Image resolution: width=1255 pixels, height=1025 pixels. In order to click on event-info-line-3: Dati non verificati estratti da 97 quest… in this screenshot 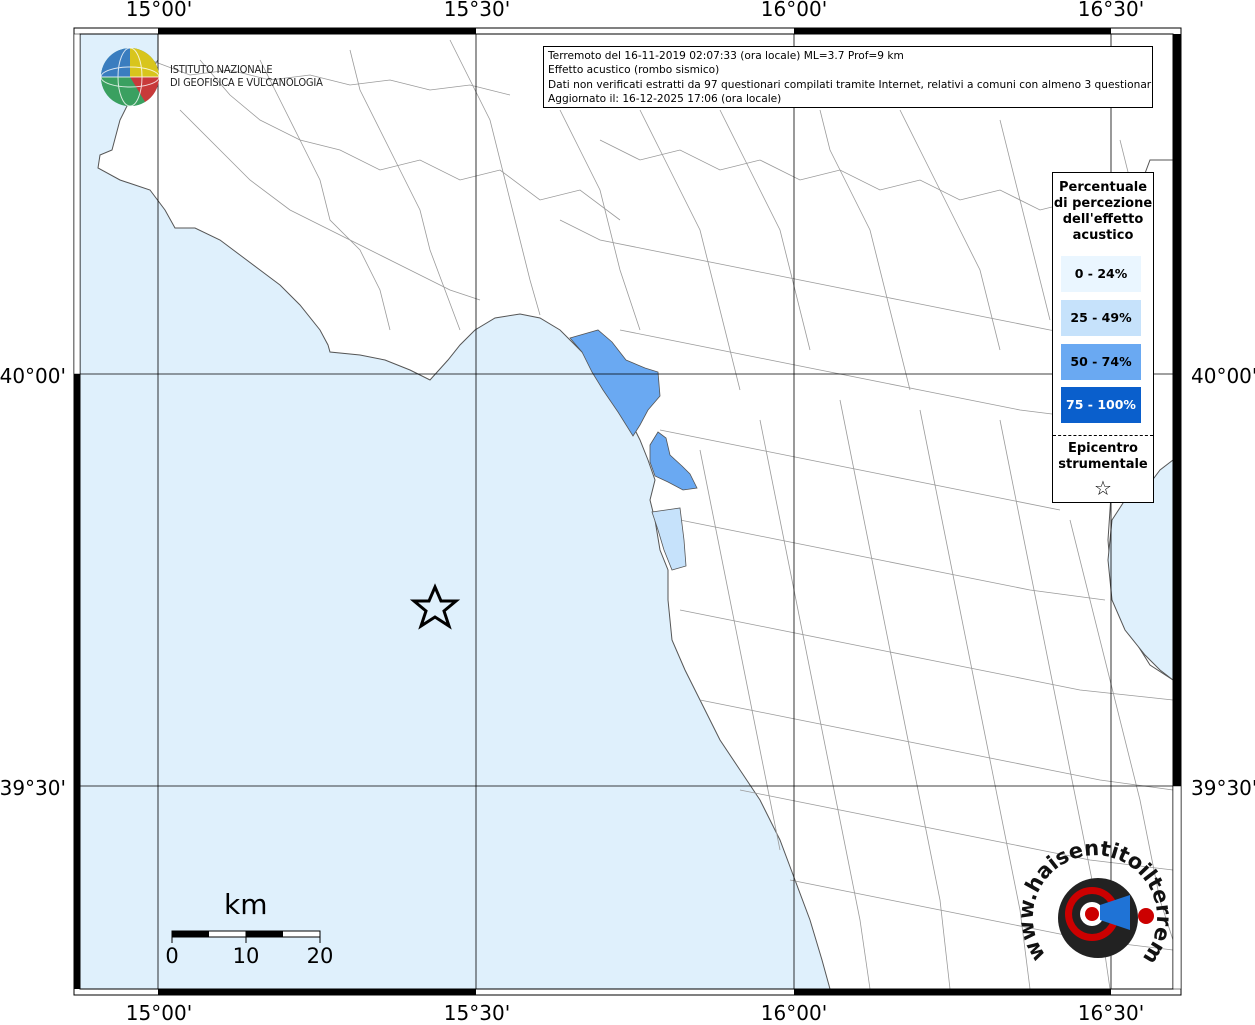, I will do `click(850, 84)`.